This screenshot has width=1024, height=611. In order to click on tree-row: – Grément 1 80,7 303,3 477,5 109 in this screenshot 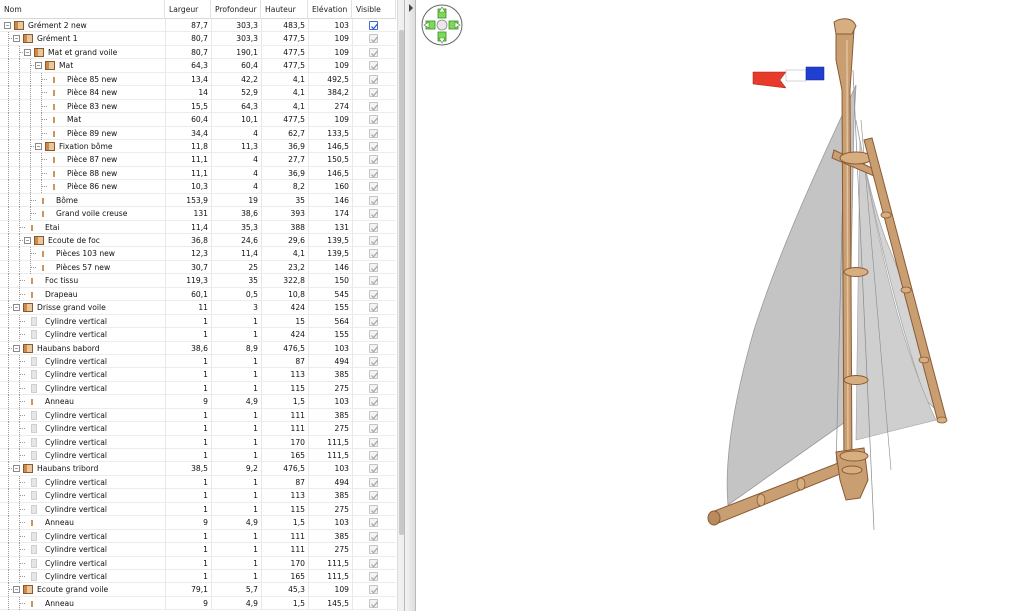, I will do `click(198, 39)`.